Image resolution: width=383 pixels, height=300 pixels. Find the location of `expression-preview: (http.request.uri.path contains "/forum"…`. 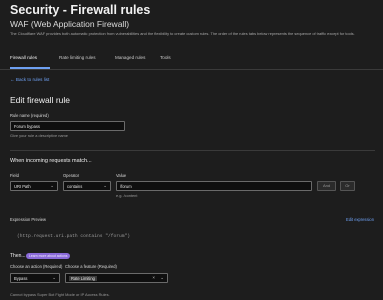

expression-preview: (http.request.uri.path contains "/forum"… is located at coordinates (74, 236).